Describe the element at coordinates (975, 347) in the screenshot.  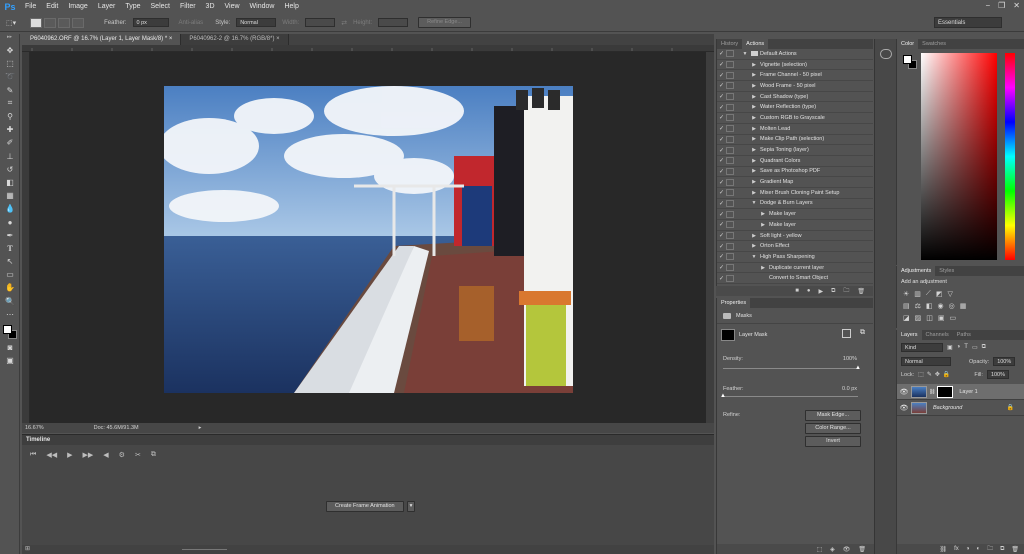
I see `filter-shape-icon: ▭` at that location.